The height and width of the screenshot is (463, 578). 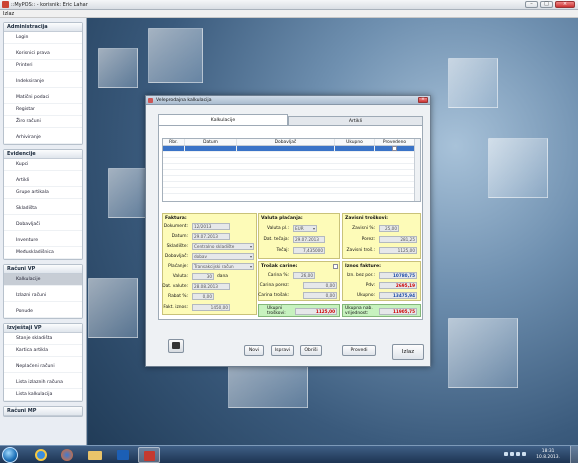 I want to click on obrisi-button: Obriši, so click(x=311, y=350).